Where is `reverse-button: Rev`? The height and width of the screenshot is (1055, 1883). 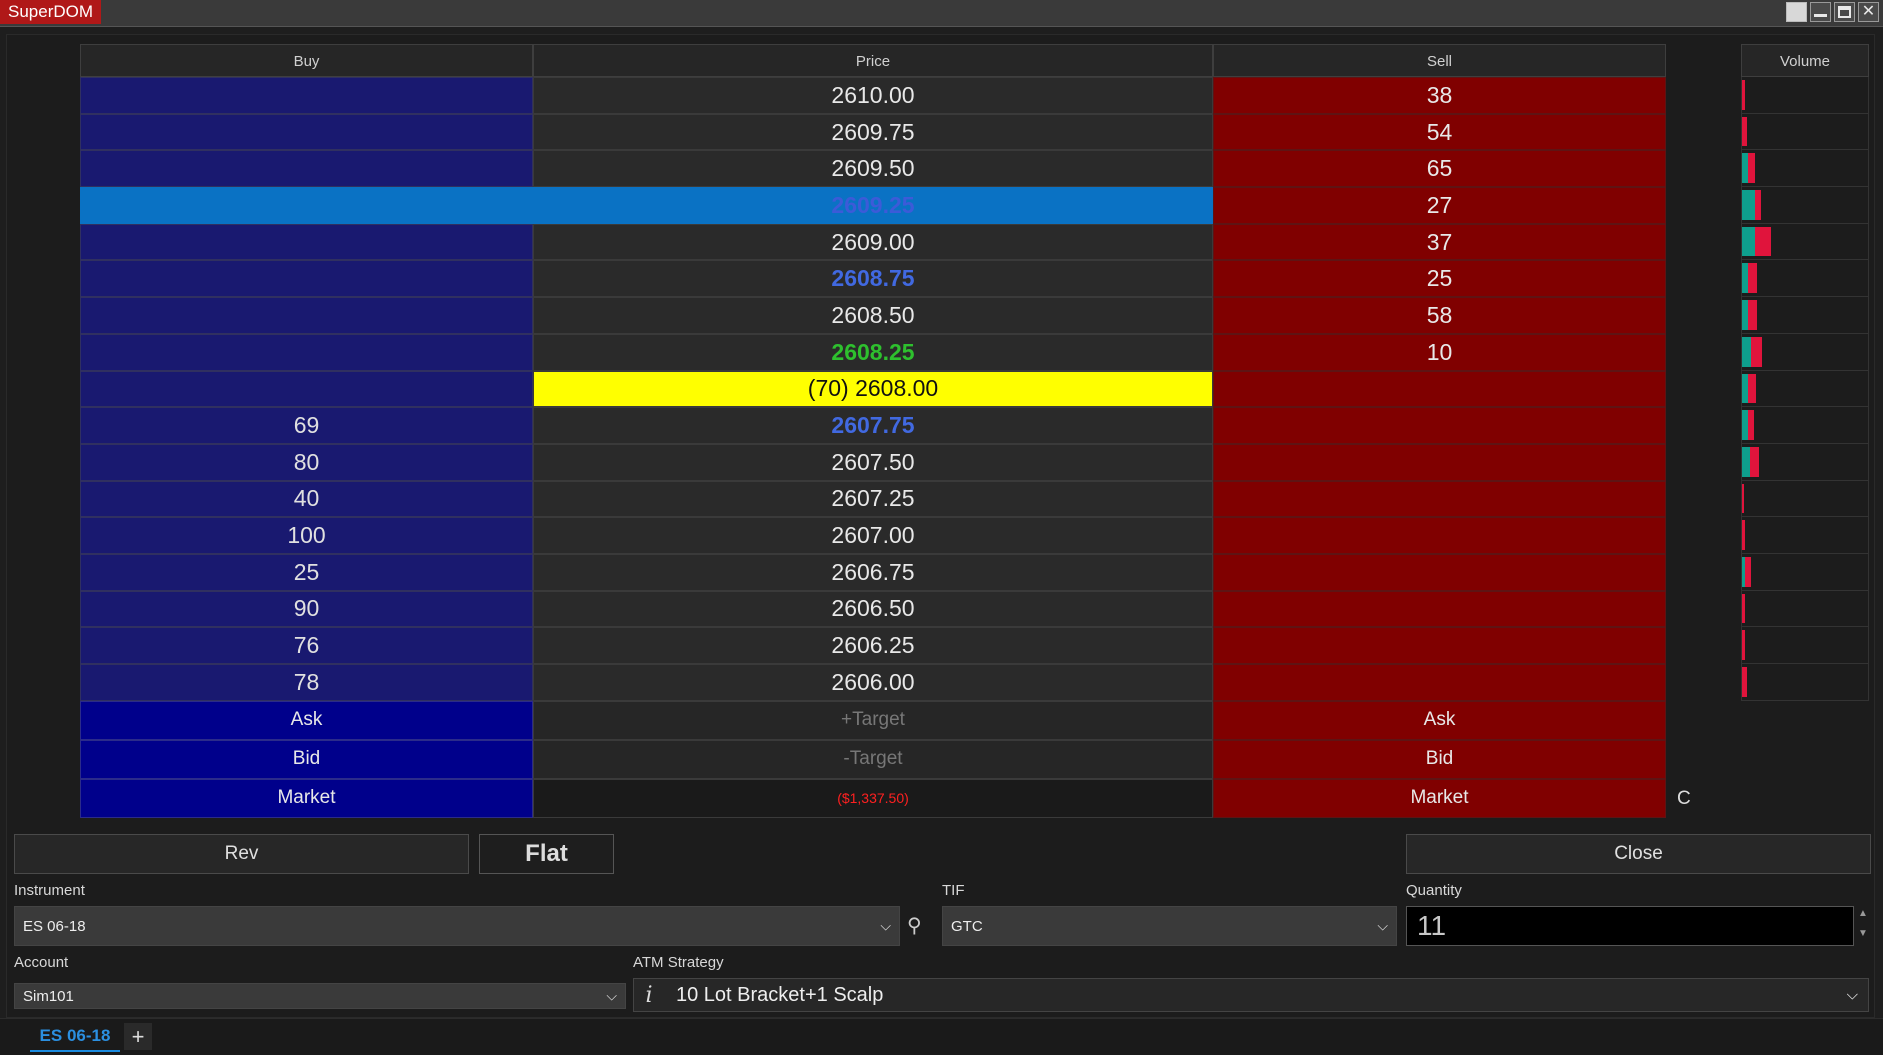 reverse-button: Rev is located at coordinates (241, 854).